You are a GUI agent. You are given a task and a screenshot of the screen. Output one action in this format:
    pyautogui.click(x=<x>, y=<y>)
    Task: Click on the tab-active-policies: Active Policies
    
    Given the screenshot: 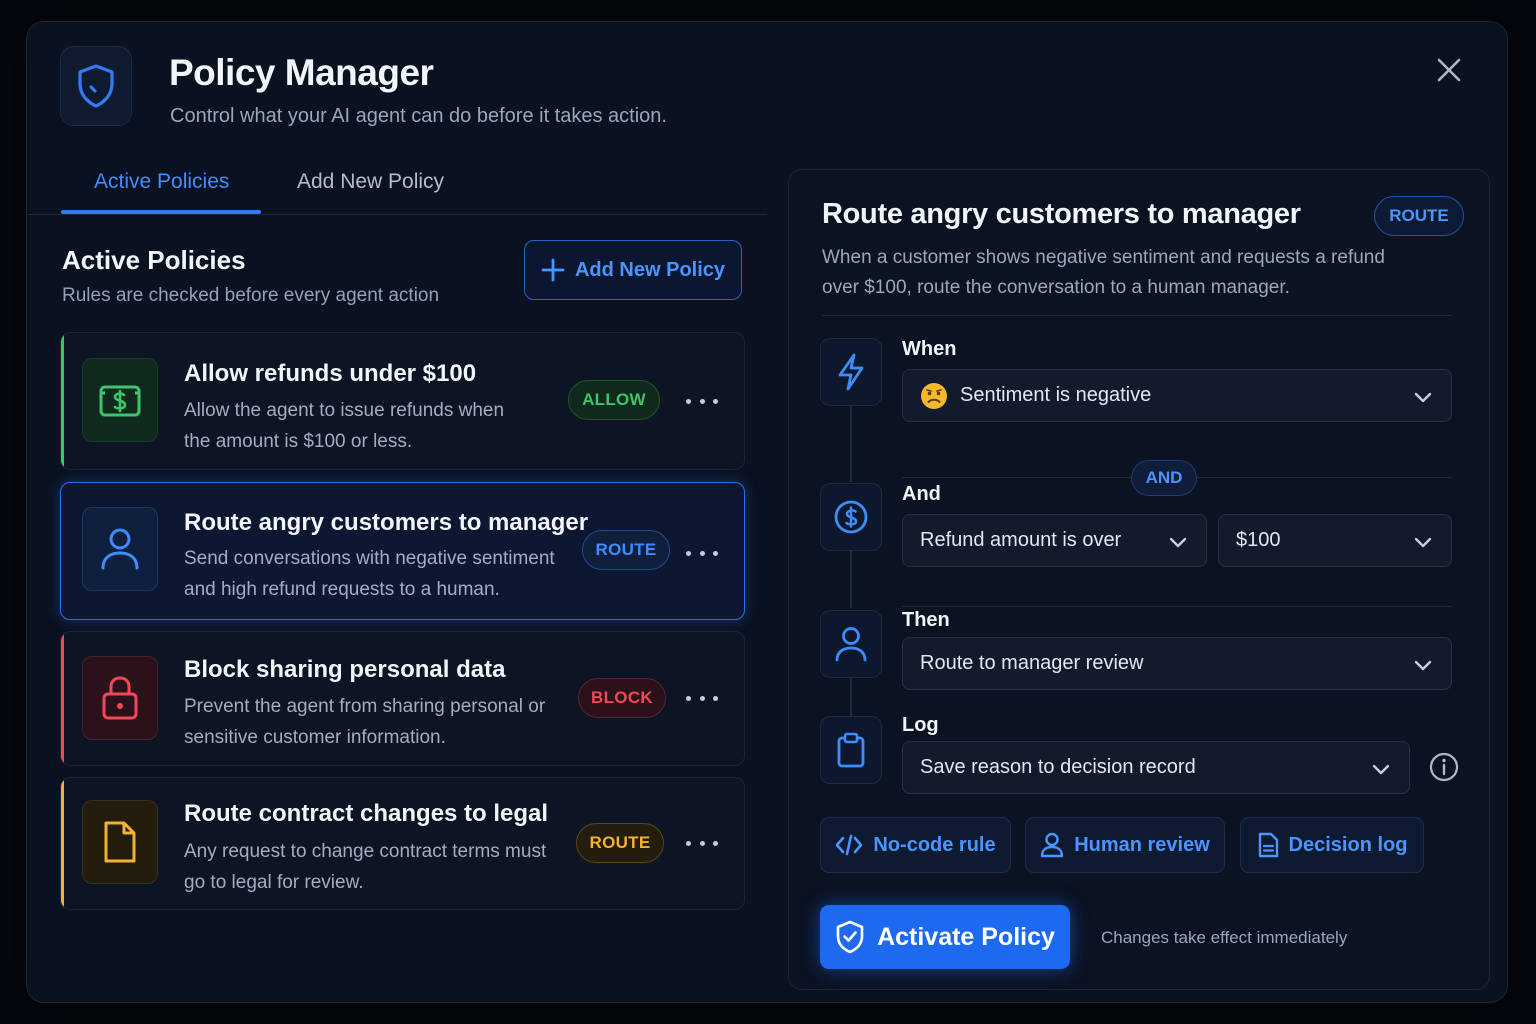 What is the action you would take?
    pyautogui.click(x=161, y=182)
    